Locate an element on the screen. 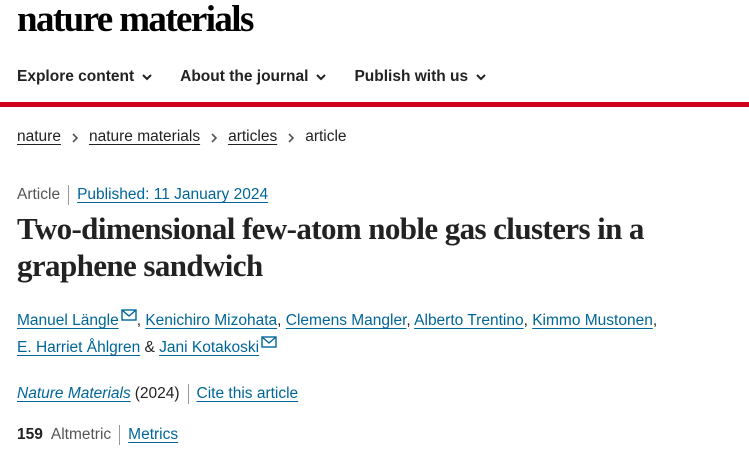 This screenshot has height=450, width=749. breadcrumb: nature nature materials articles article is located at coordinates (182, 137).